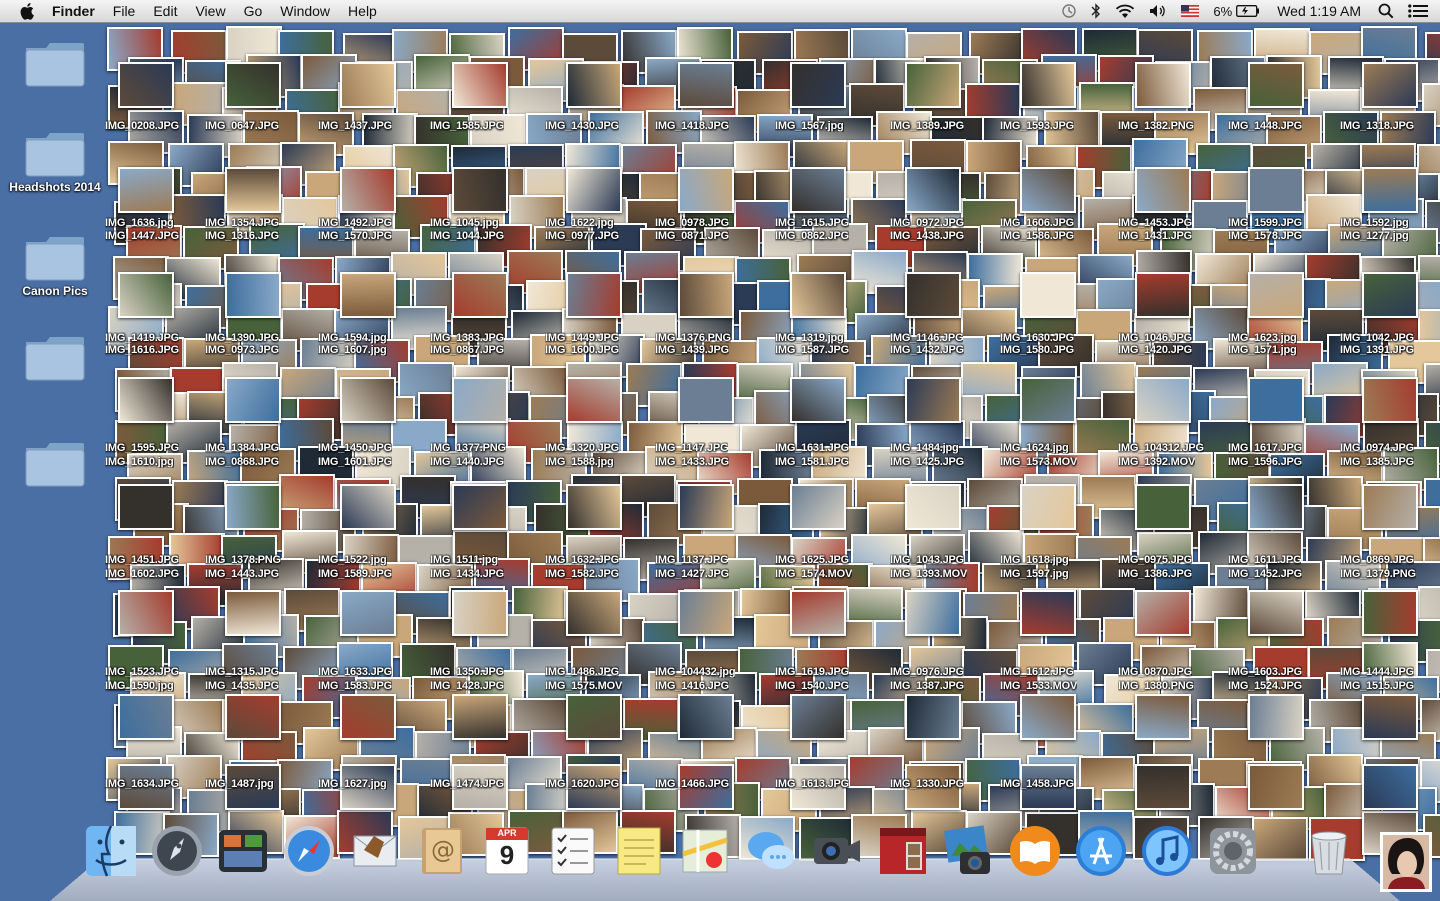 This screenshot has width=1440, height=901. Describe the element at coordinates (1167, 851) in the screenshot. I see `dock-itunes` at that location.